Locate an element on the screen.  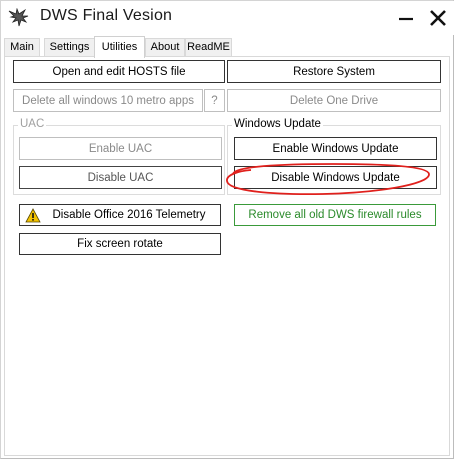
tab-strip: Main Settings Utilities About ReadME is located at coordinates (228, 47).